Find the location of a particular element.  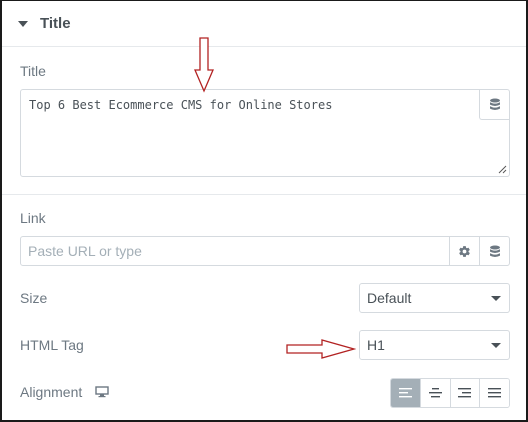

caret-down-icon is located at coordinates (23, 23).